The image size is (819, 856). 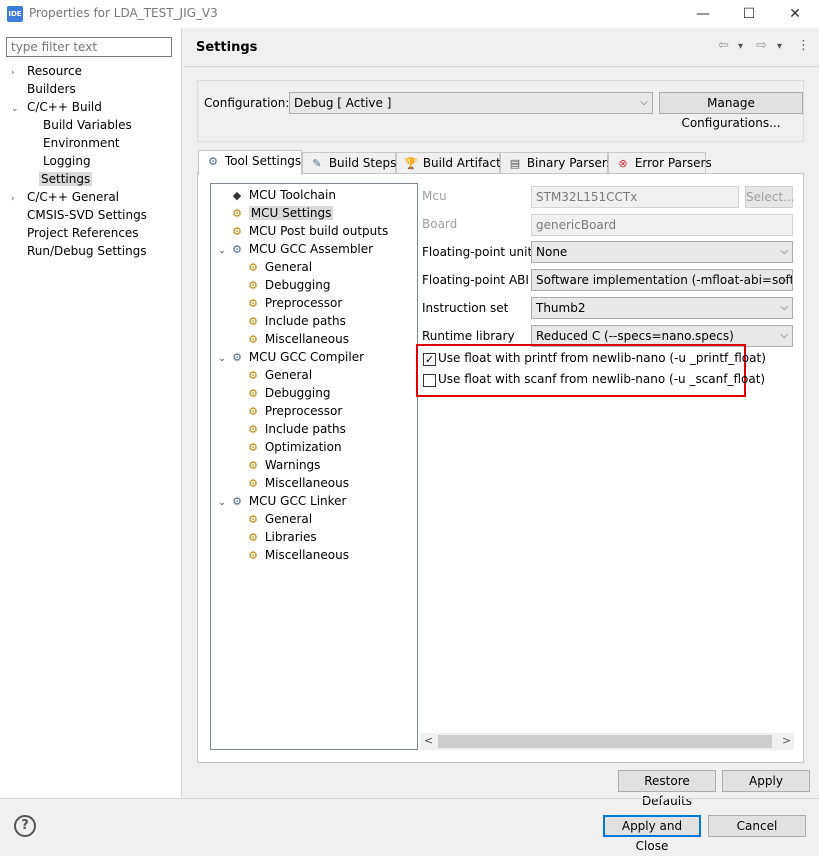 I want to click on nav-item-run-debug: Run/Debug Settings, so click(x=79, y=251).